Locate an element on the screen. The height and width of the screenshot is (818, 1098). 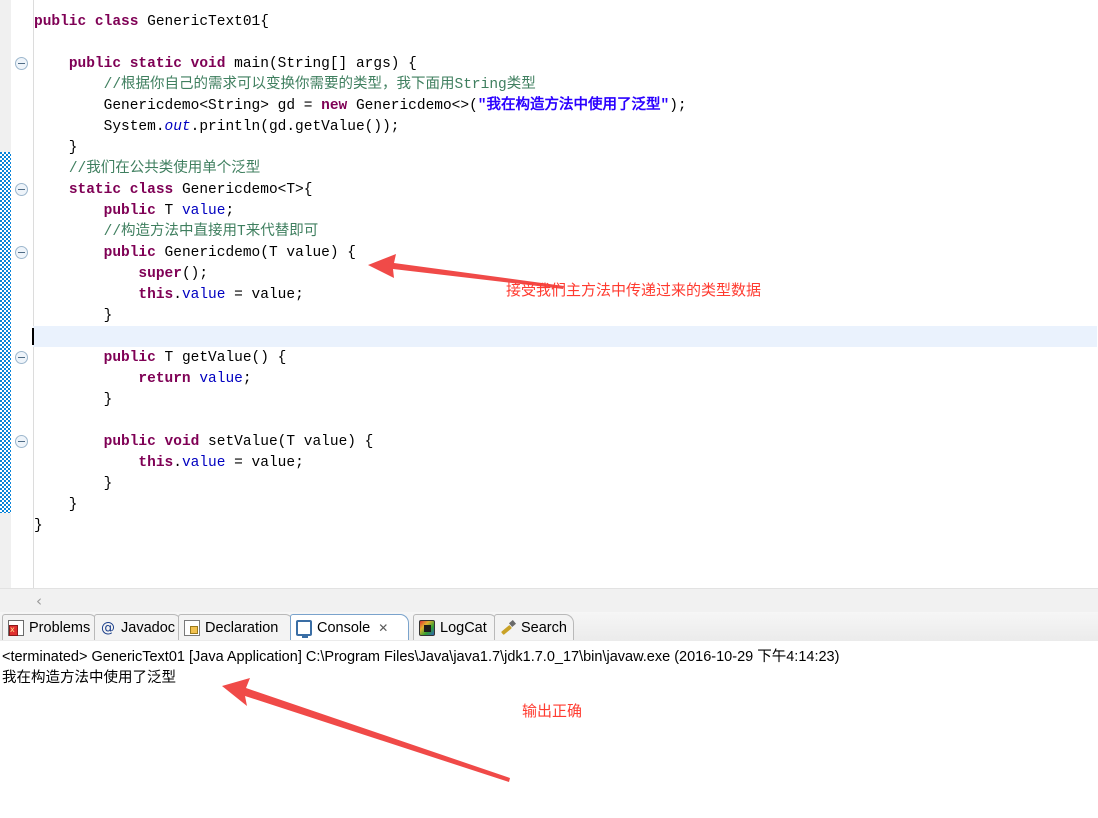
text-caret is located at coordinates (33, 336).